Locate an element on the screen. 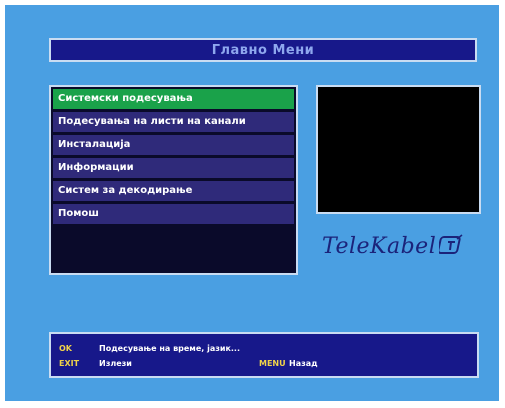 This screenshot has height=408, width=505. page-title: Главно Мени is located at coordinates (263, 50).